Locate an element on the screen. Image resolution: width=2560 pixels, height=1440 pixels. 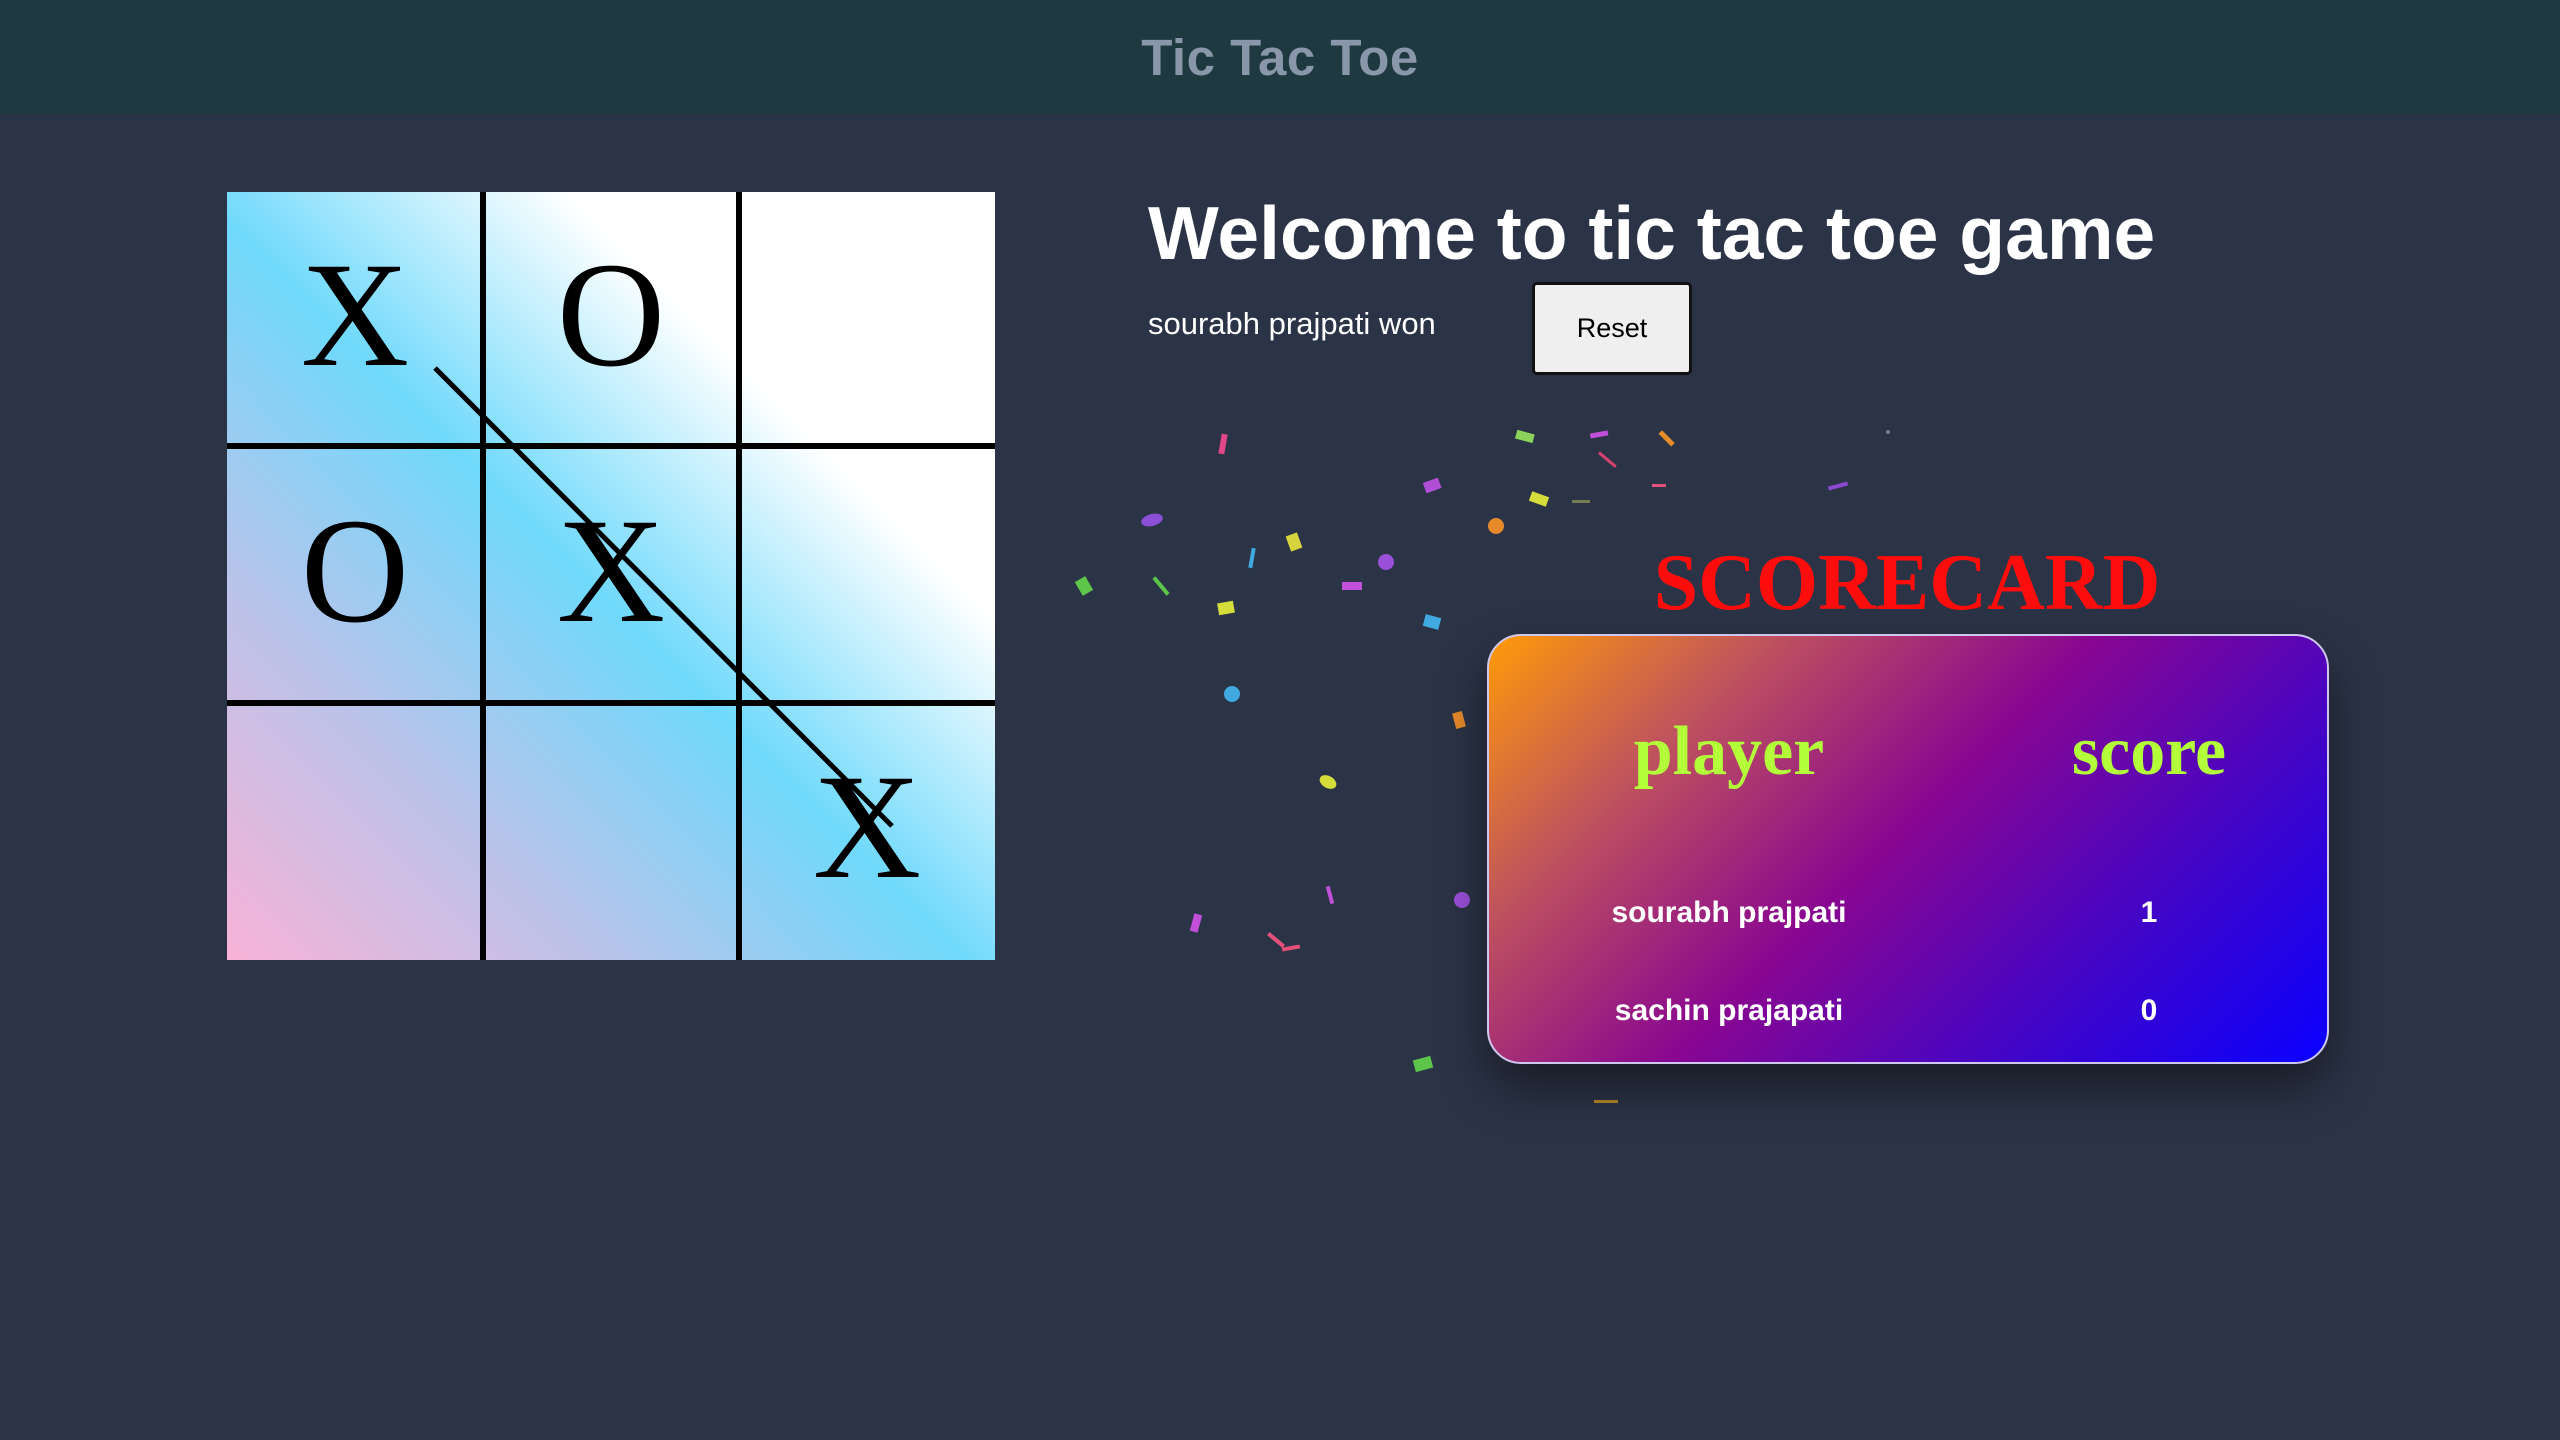
board-cell-8: X is located at coordinates (867, 832).